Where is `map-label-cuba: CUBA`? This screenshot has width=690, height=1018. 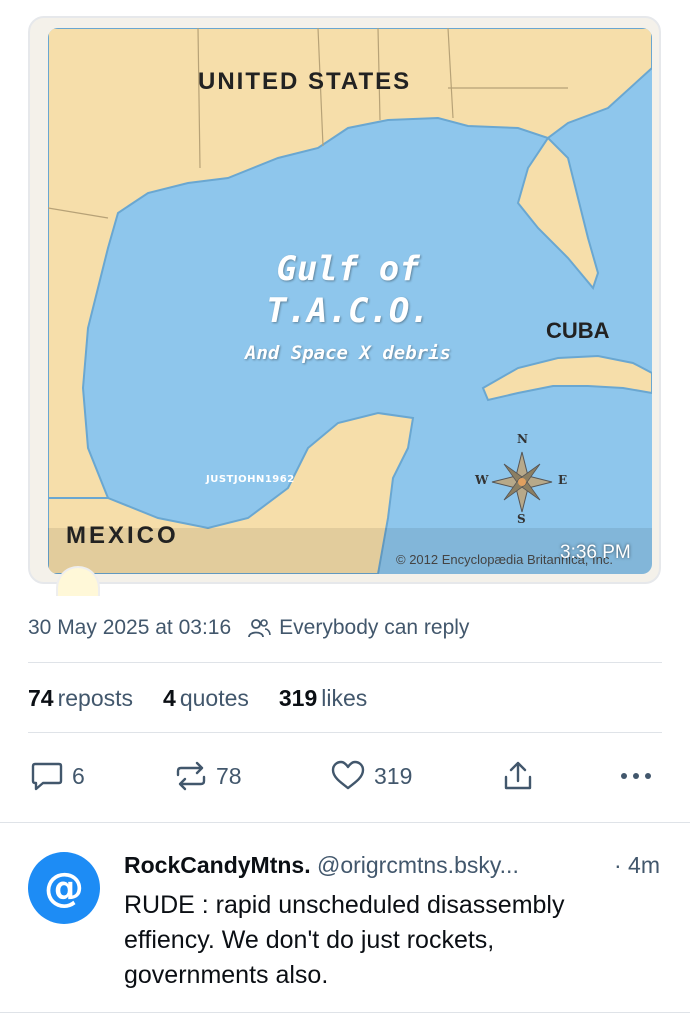 map-label-cuba: CUBA is located at coordinates (578, 330).